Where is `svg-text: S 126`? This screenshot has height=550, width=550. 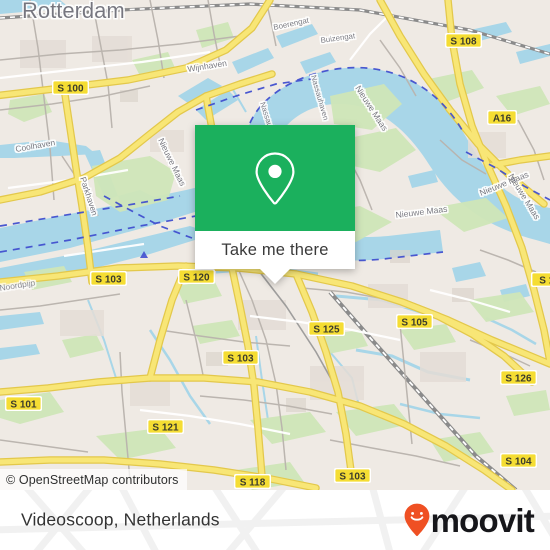 svg-text: S 126 is located at coordinates (518, 378).